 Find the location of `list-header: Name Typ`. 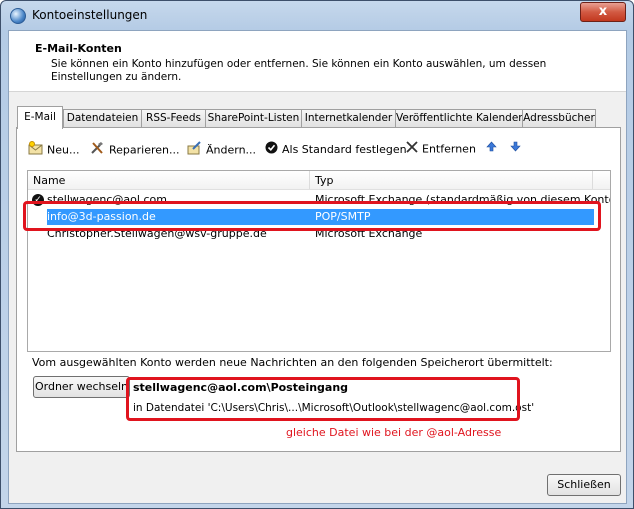

list-header: Name Typ is located at coordinates (319, 180).